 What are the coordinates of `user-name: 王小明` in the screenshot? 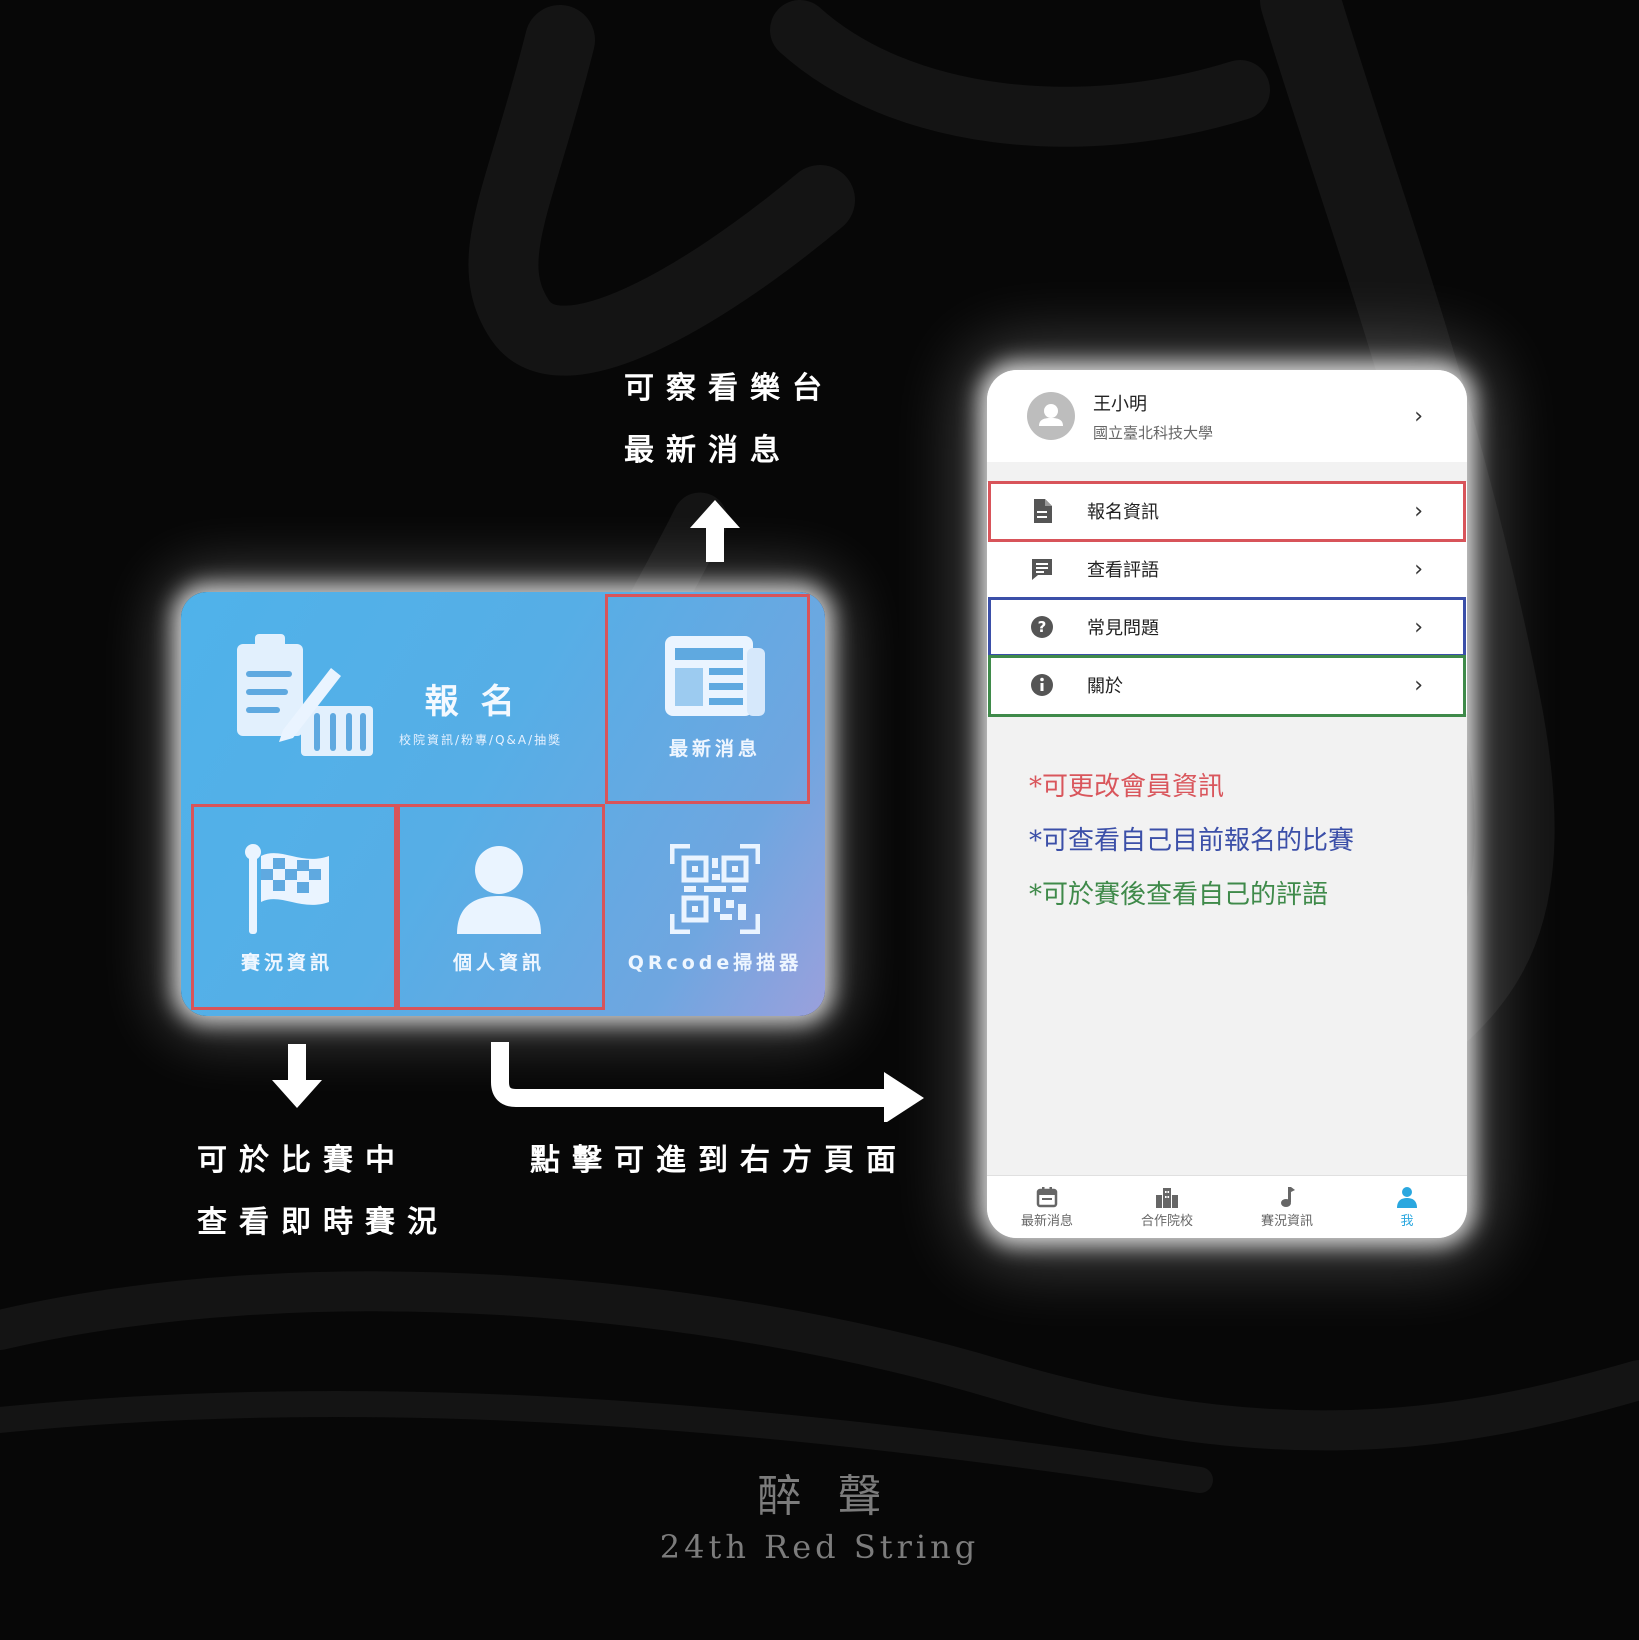 It's located at (1120, 404).